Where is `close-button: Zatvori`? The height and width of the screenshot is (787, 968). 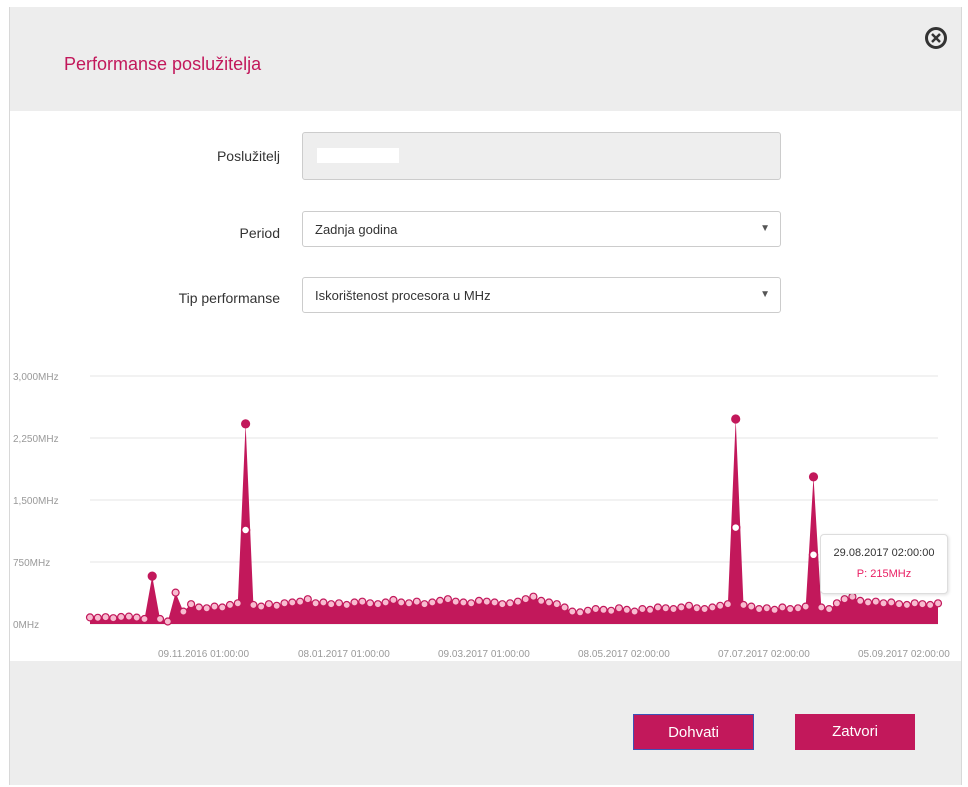 close-button: Zatvori is located at coordinates (855, 732).